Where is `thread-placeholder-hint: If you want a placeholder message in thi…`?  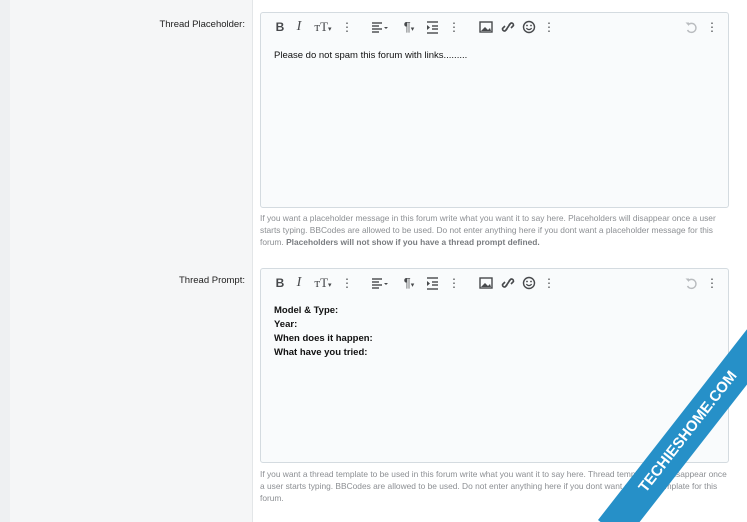 thread-placeholder-hint: If you want a placeholder message in thi… is located at coordinates (495, 230).